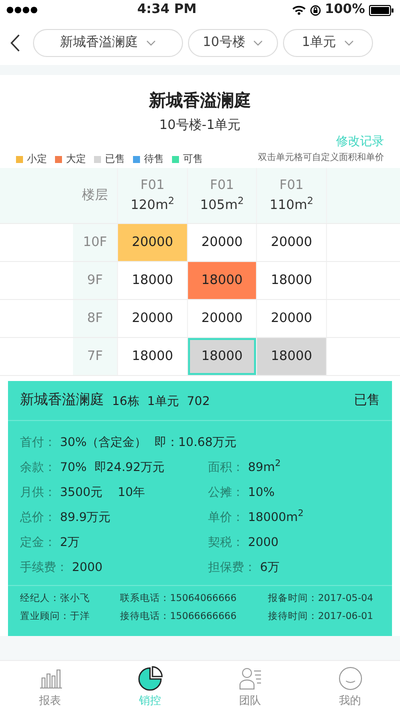  What do you see at coordinates (55, 599) in the screenshot?
I see `contact-info: 经纪人：张小飞` at bounding box center [55, 599].